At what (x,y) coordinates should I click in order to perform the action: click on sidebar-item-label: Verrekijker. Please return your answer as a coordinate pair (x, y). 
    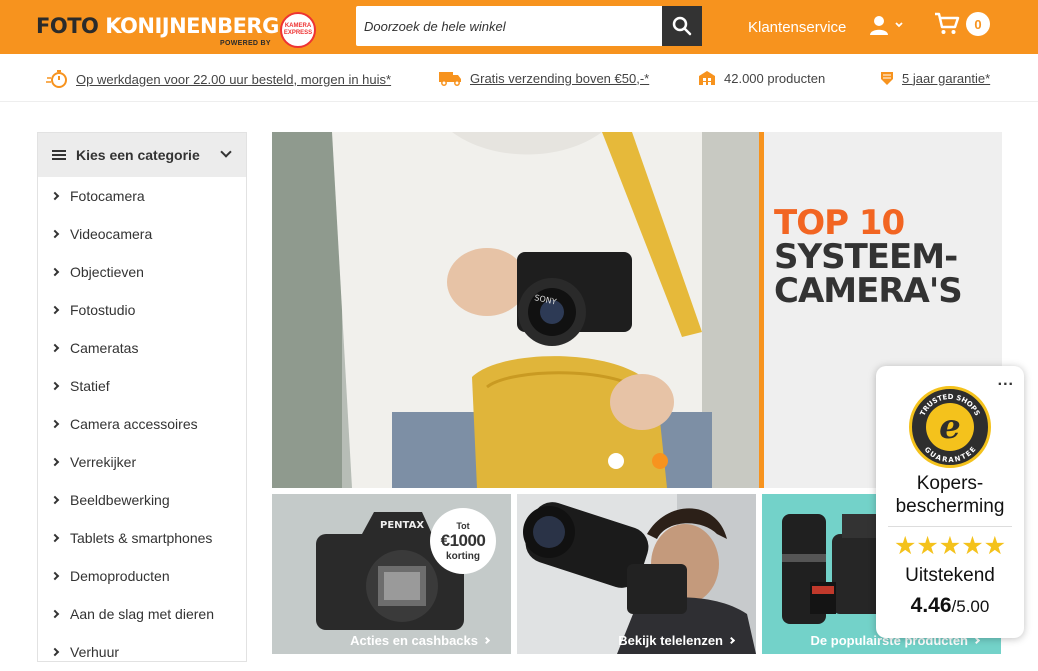
    Looking at the image, I should click on (103, 462).